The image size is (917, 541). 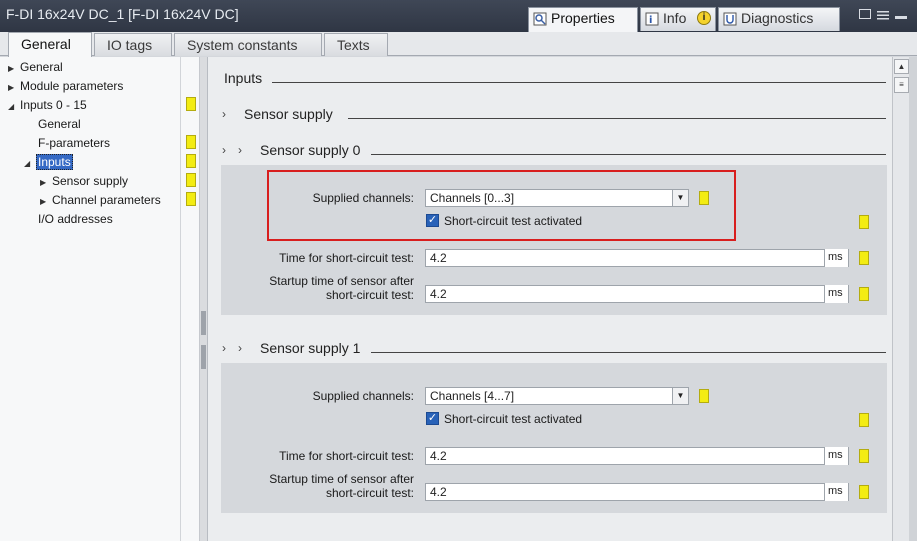 I want to click on tab-io-tags: IO tags, so click(x=133, y=44).